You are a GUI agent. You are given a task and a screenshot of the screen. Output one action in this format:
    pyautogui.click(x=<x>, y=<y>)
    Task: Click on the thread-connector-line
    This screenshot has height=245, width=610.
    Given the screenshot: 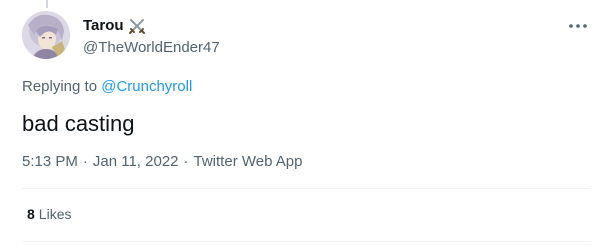 What is the action you would take?
    pyautogui.click(x=47, y=4)
    